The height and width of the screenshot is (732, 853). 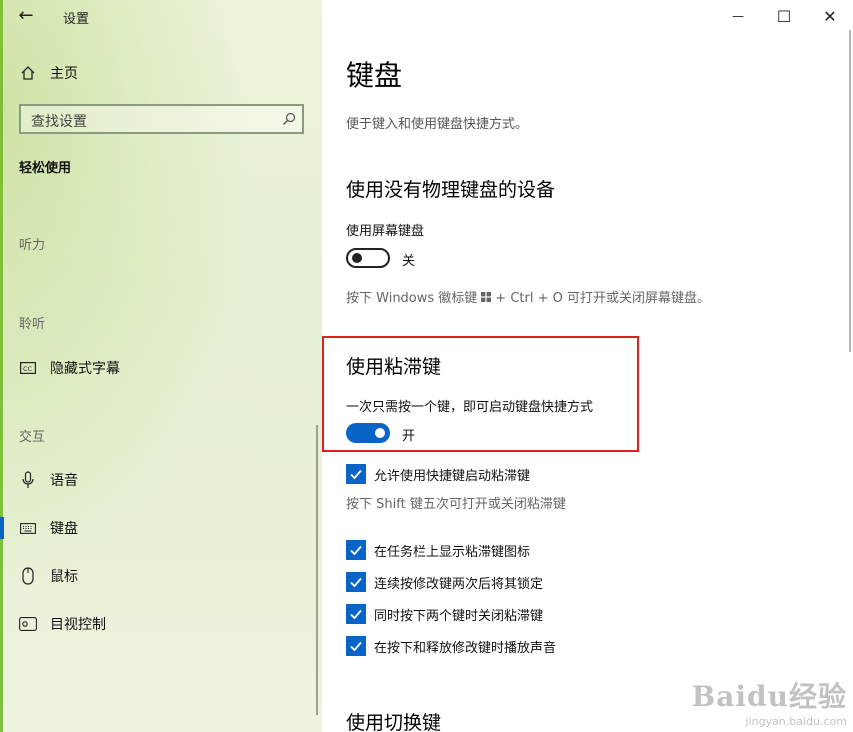 What do you see at coordinates (59, 122) in the screenshot?
I see `search-placeholder: 查找设置` at bounding box center [59, 122].